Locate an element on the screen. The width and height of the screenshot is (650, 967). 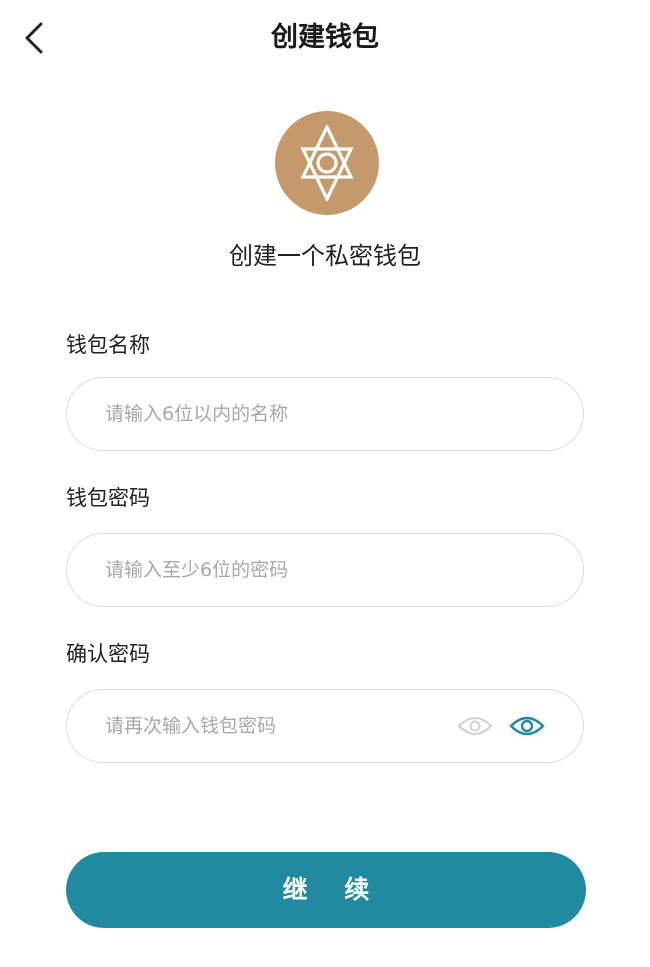
wallet-name-label: 钱包名称 is located at coordinates (108, 345).